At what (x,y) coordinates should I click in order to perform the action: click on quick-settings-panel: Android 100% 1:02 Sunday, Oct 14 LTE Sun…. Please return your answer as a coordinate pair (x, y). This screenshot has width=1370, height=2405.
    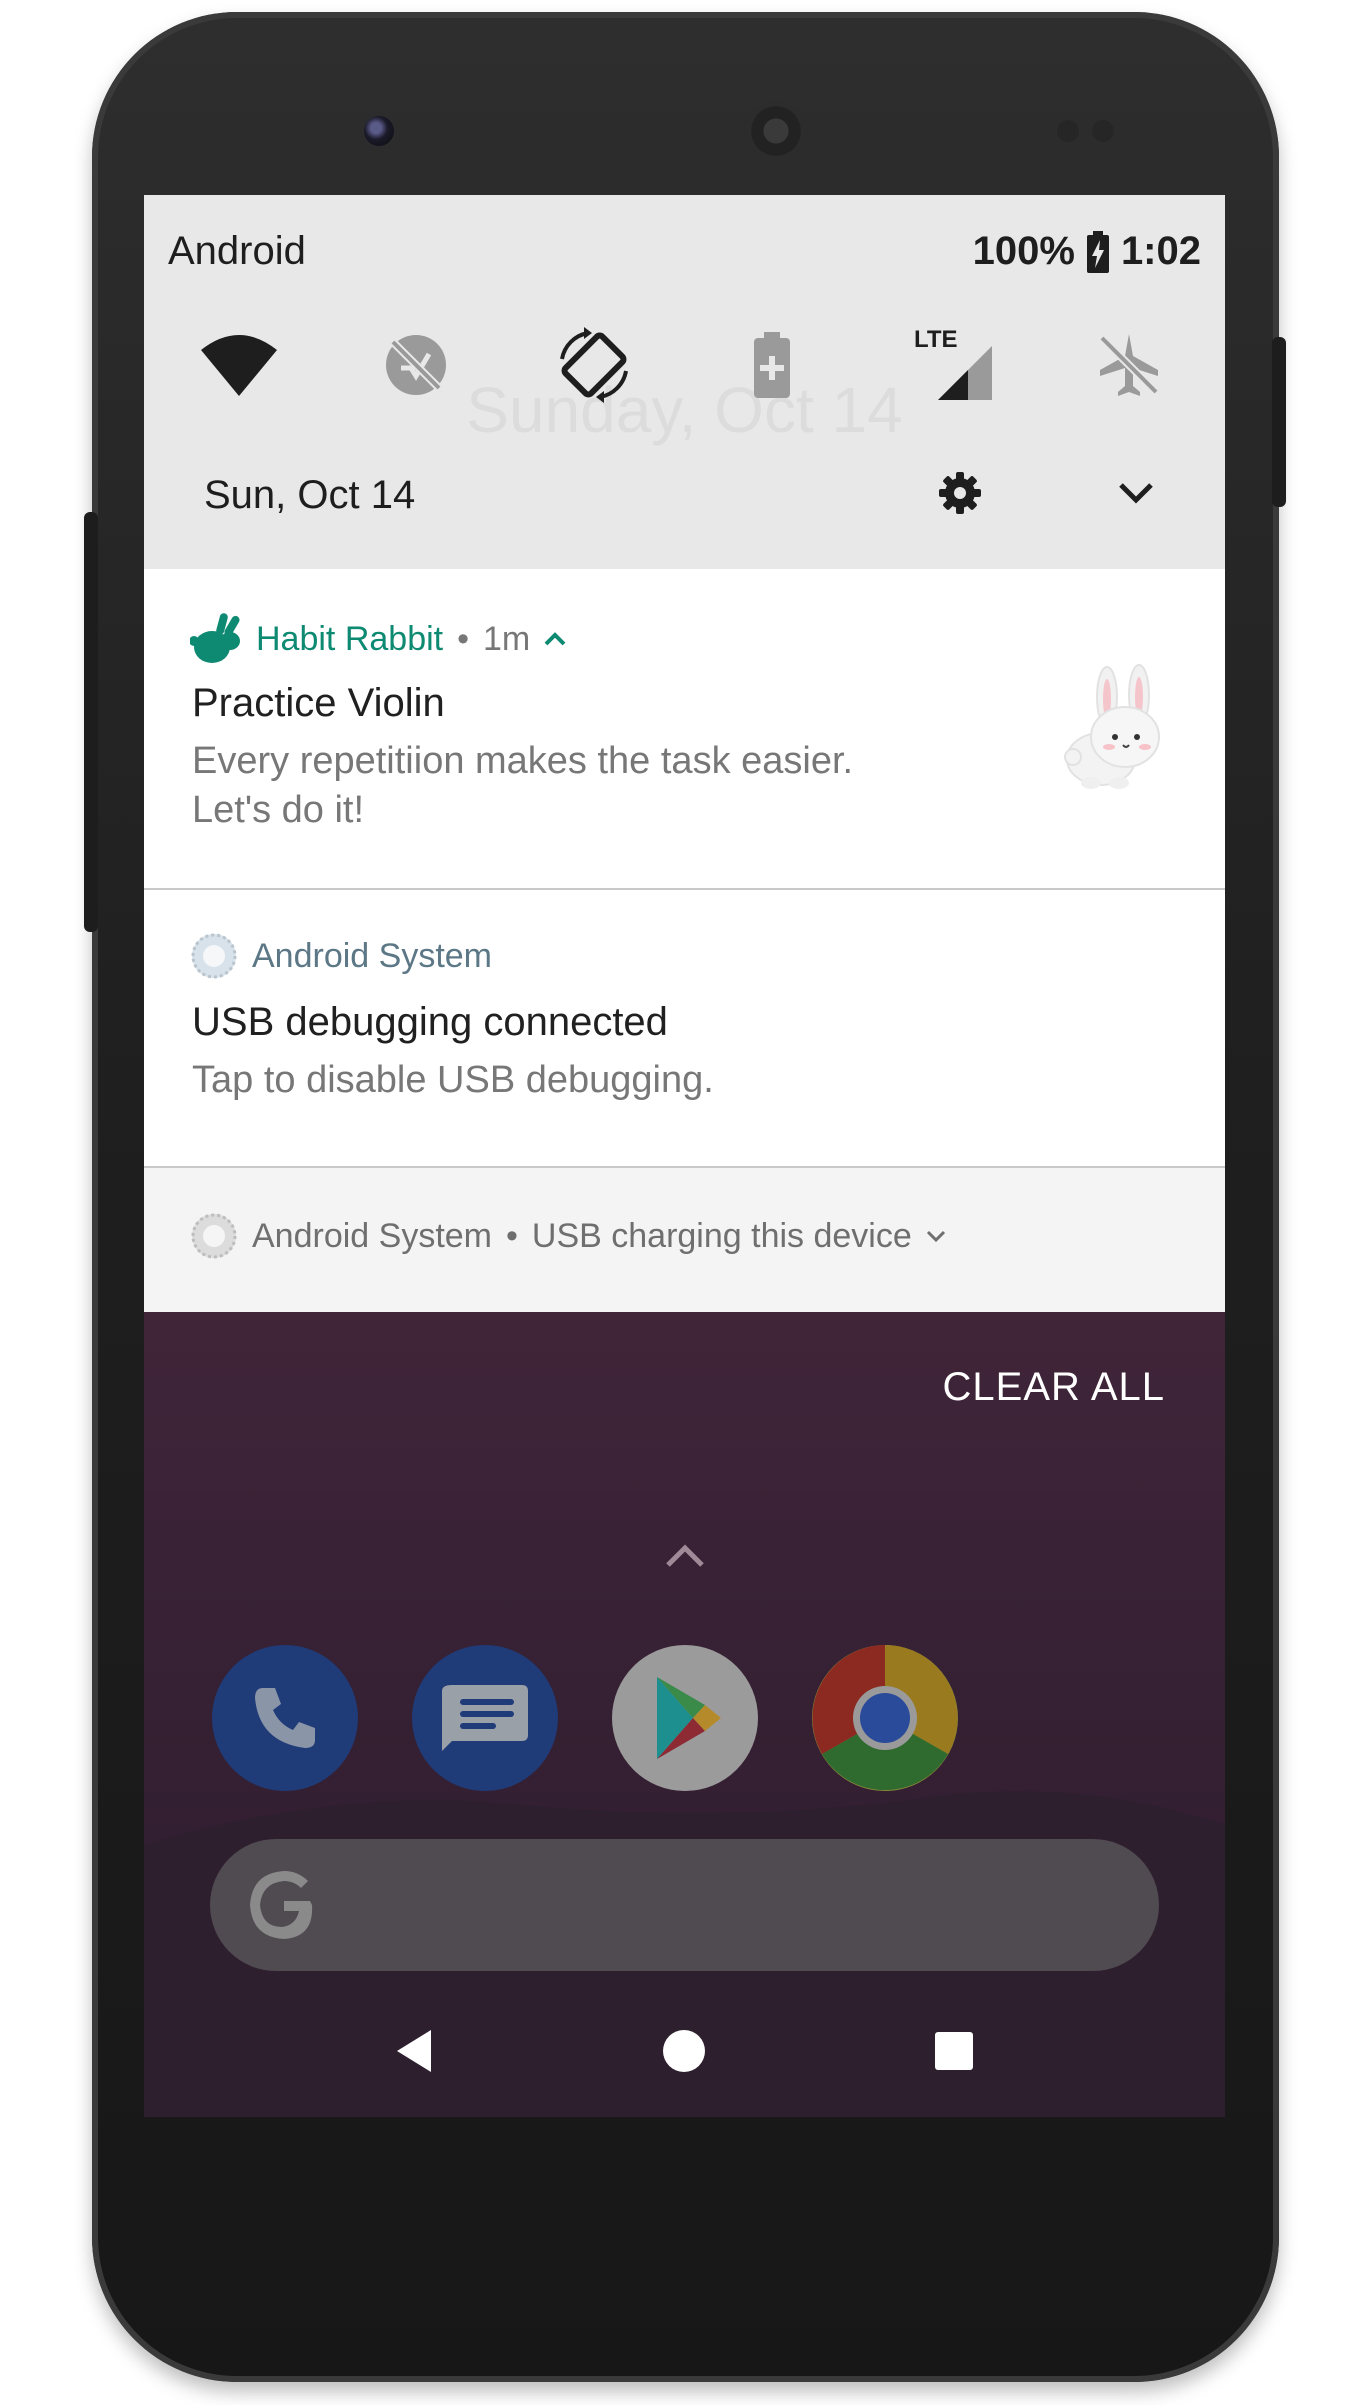
    Looking at the image, I should click on (684, 382).